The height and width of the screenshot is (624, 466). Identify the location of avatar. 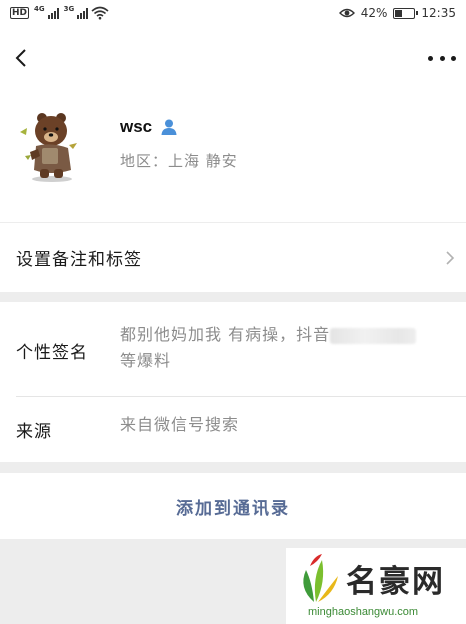
(50, 148).